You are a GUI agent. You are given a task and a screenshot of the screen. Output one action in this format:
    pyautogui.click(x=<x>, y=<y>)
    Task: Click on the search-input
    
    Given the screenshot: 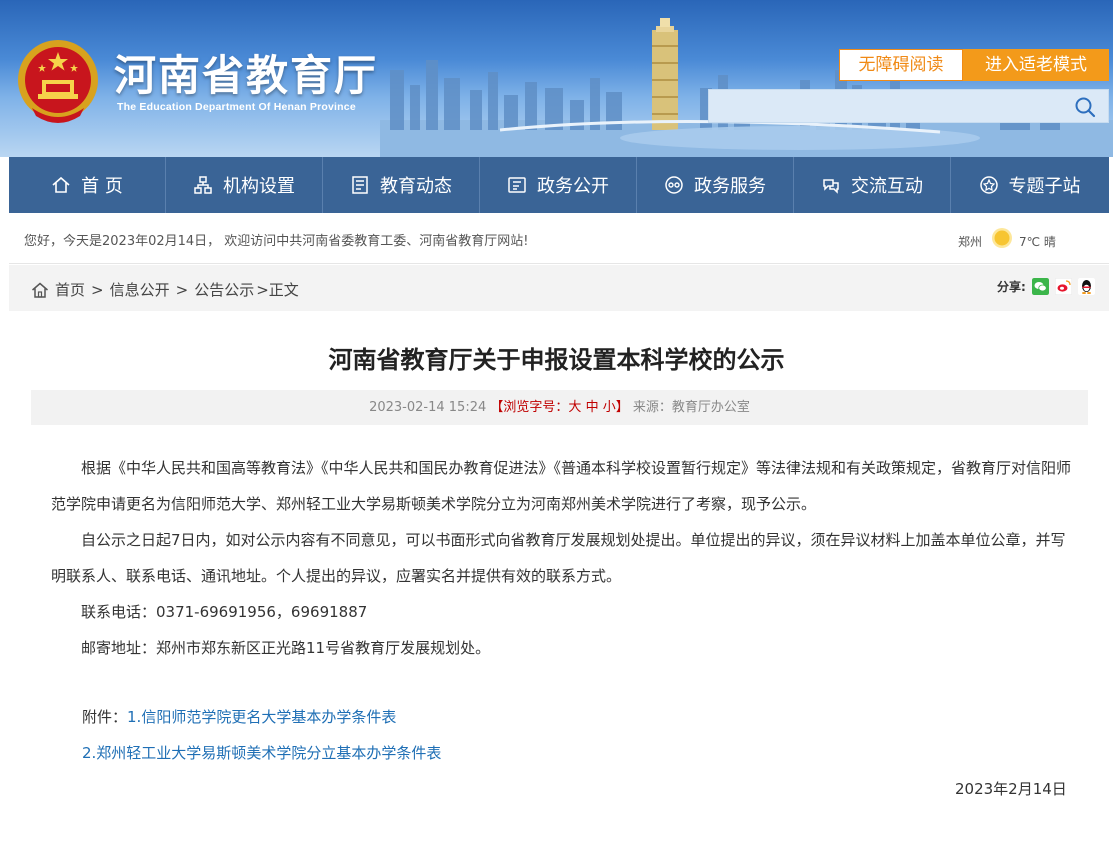 What is the action you would take?
    pyautogui.click(x=889, y=106)
    